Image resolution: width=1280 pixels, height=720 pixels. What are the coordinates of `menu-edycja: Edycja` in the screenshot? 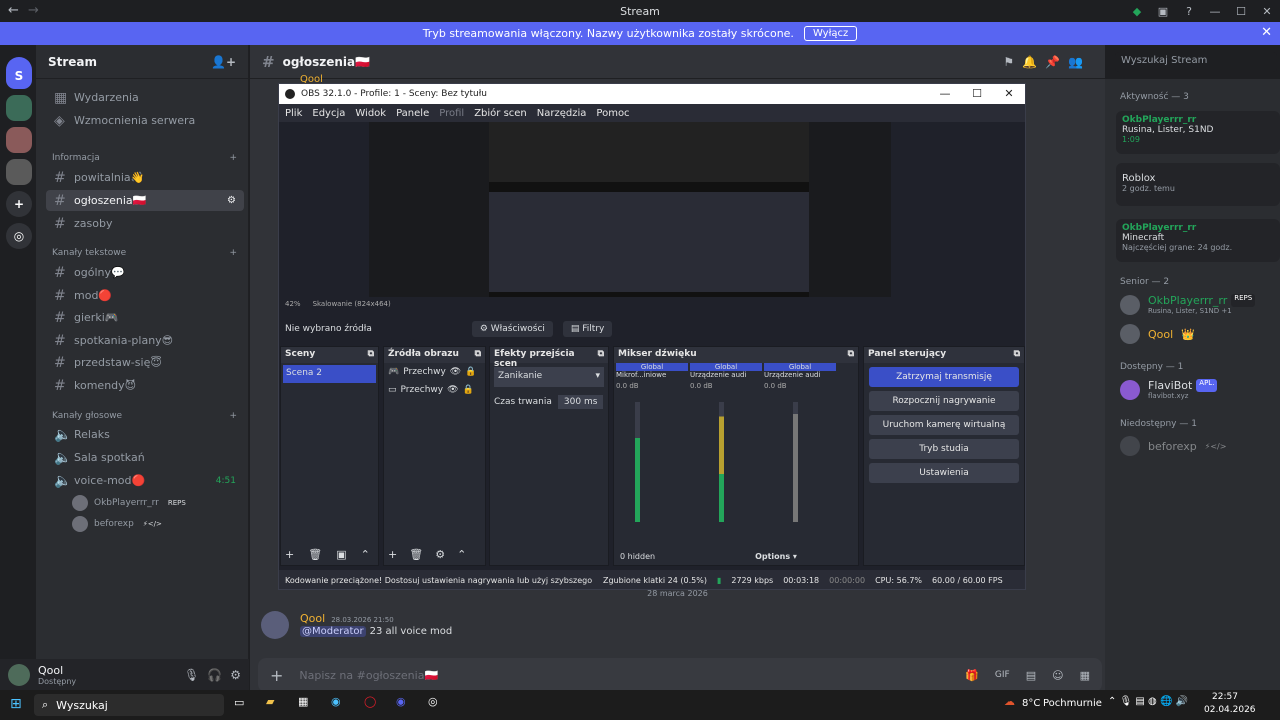 It's located at (328, 113).